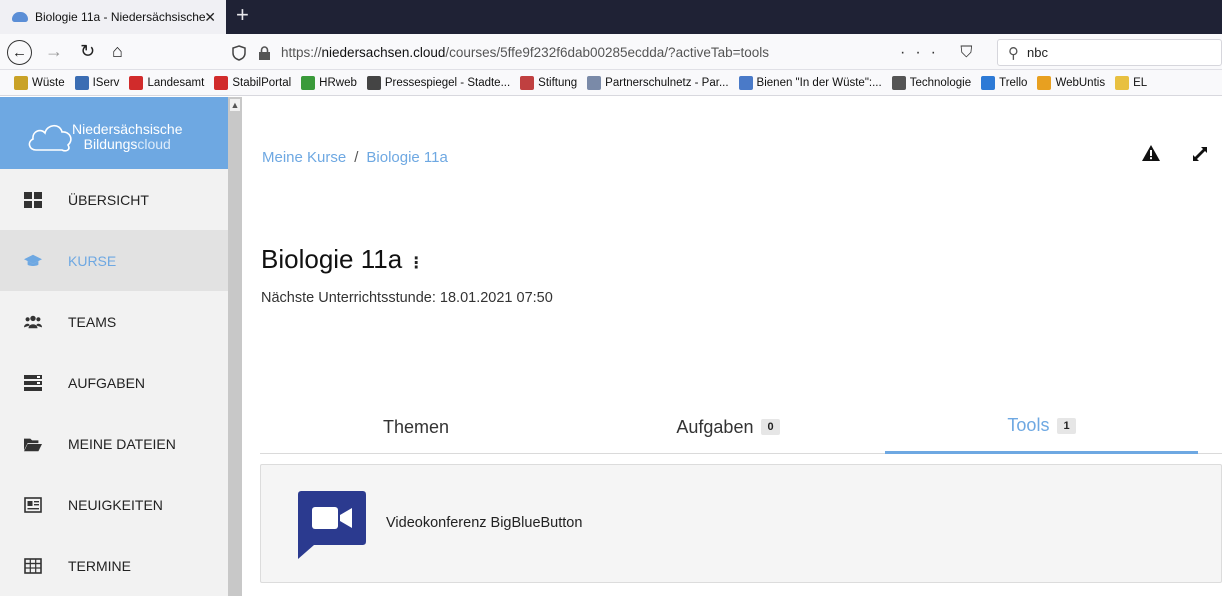 This screenshot has width=1222, height=596. What do you see at coordinates (110, 144) in the screenshot?
I see `logo-word-bildungs: Bildungs` at bounding box center [110, 144].